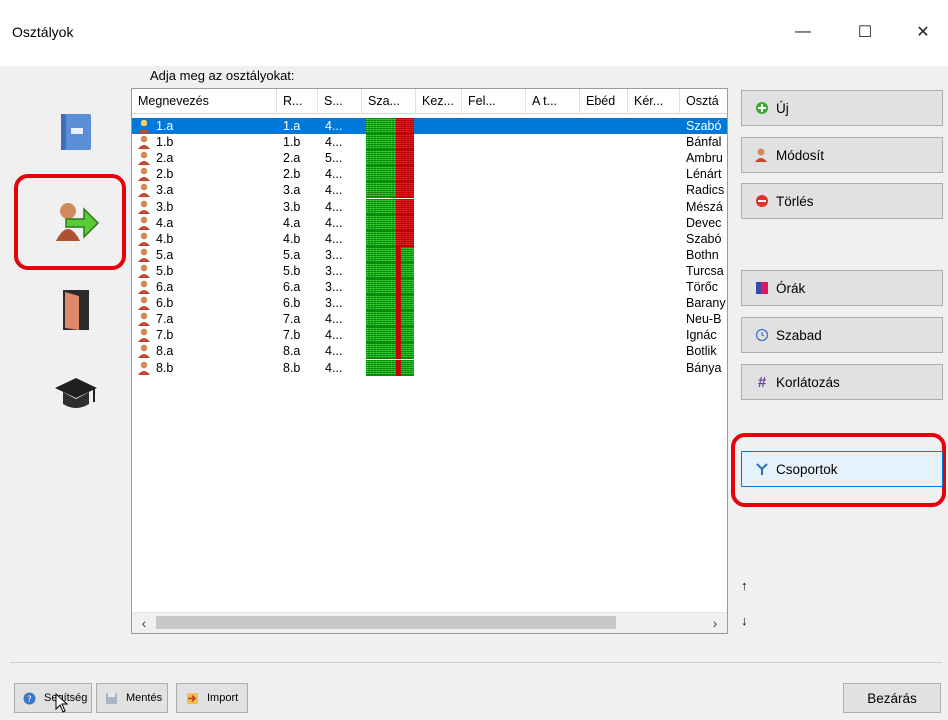 This screenshot has height=720, width=948. What do you see at coordinates (292, 367) in the screenshot?
I see `short-name-cell: 8.b` at bounding box center [292, 367].